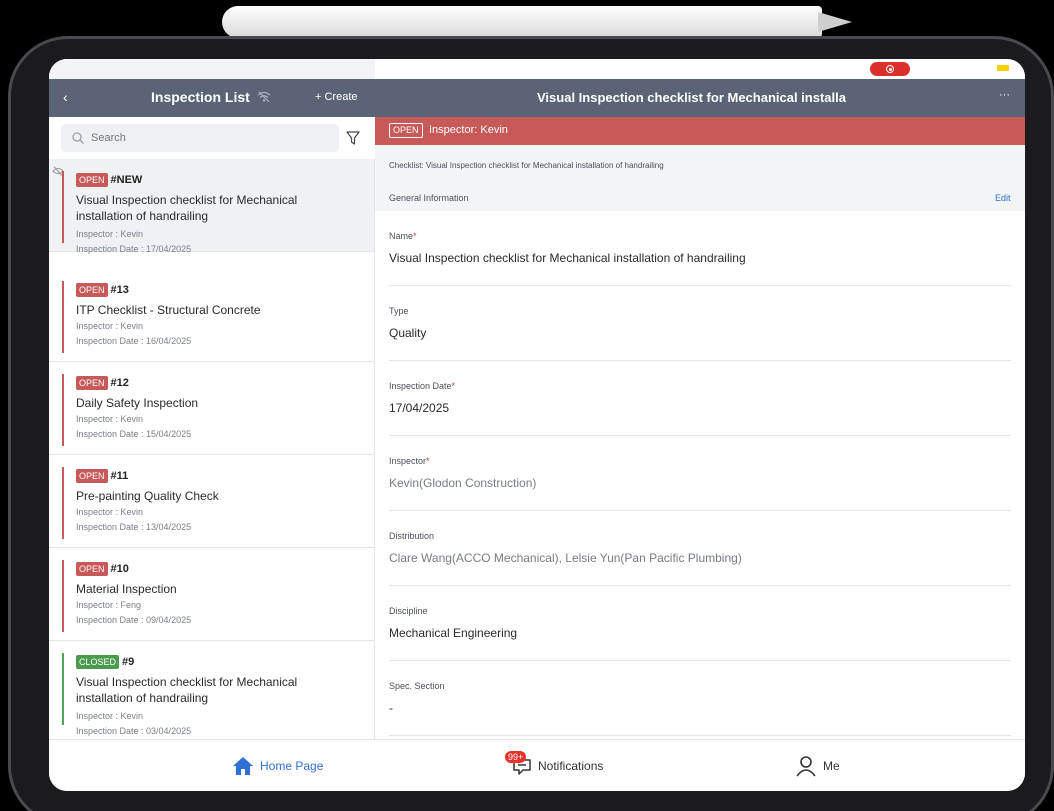 This screenshot has height=811, width=1054. What do you see at coordinates (206, 138) in the screenshot?
I see `search-input` at bounding box center [206, 138].